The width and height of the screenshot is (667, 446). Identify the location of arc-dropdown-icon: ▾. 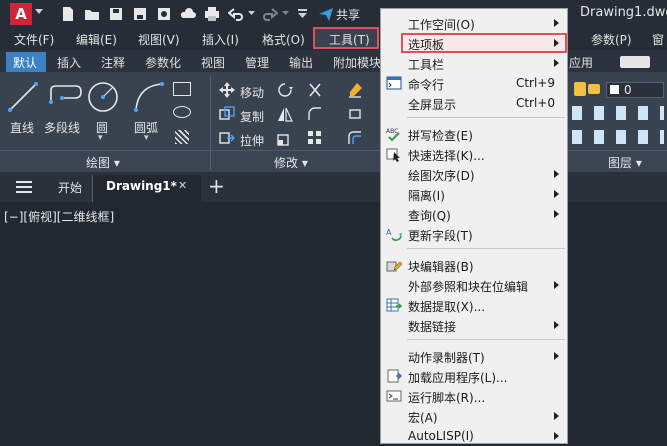
(146, 138).